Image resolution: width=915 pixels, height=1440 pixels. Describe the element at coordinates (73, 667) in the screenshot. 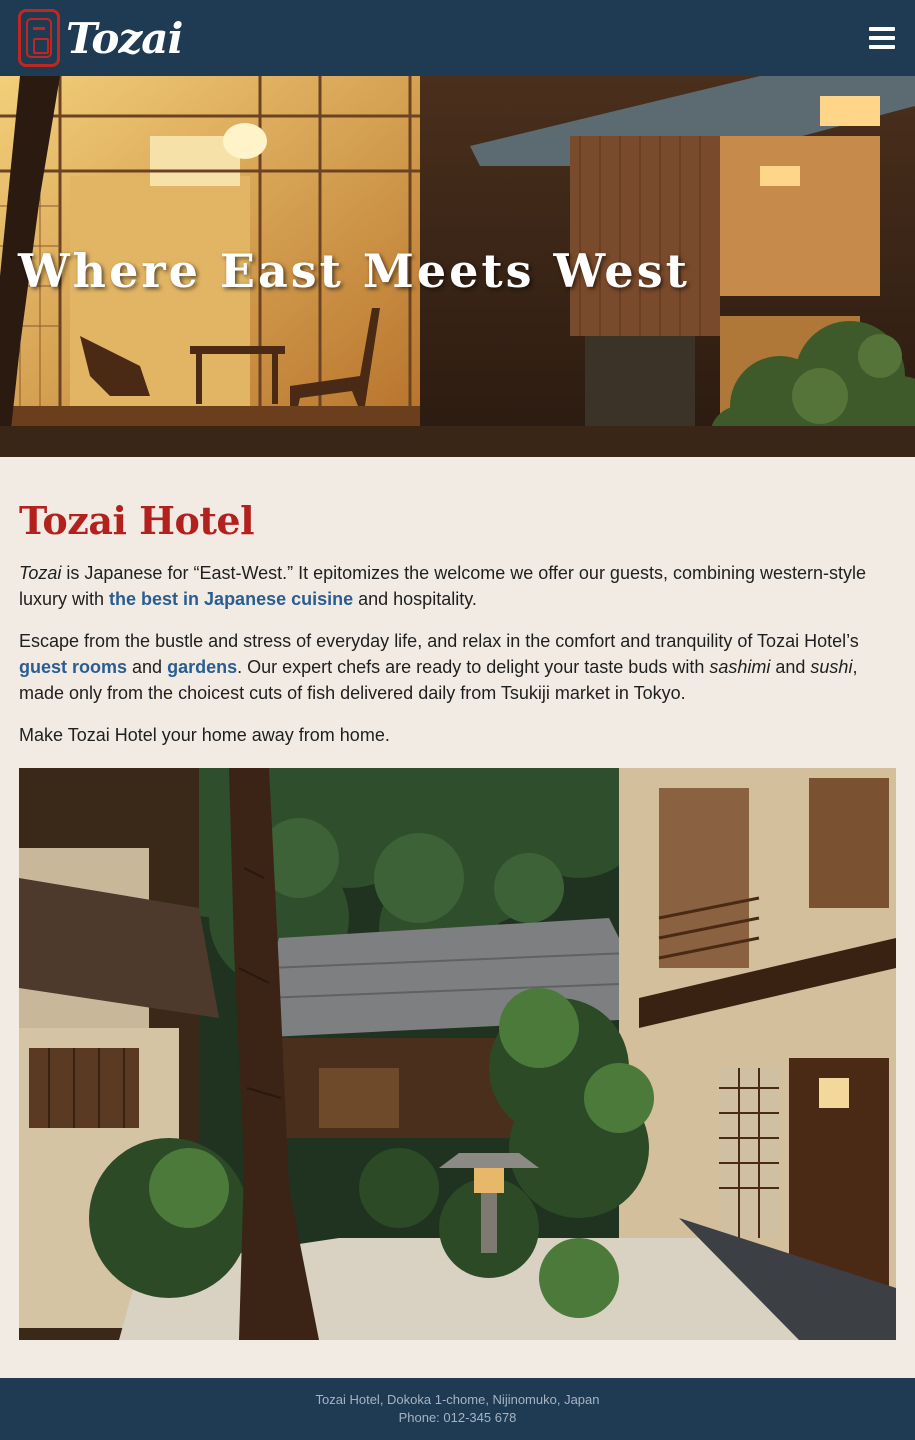

I see `guest-rooms-link: guest rooms` at that location.